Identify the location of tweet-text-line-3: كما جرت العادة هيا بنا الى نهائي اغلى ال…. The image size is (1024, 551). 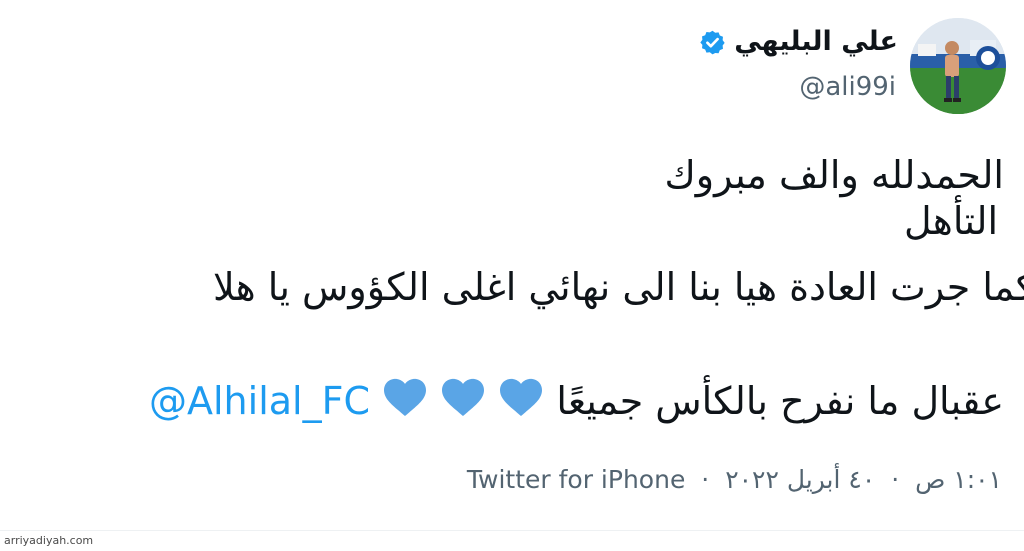
(618, 287).